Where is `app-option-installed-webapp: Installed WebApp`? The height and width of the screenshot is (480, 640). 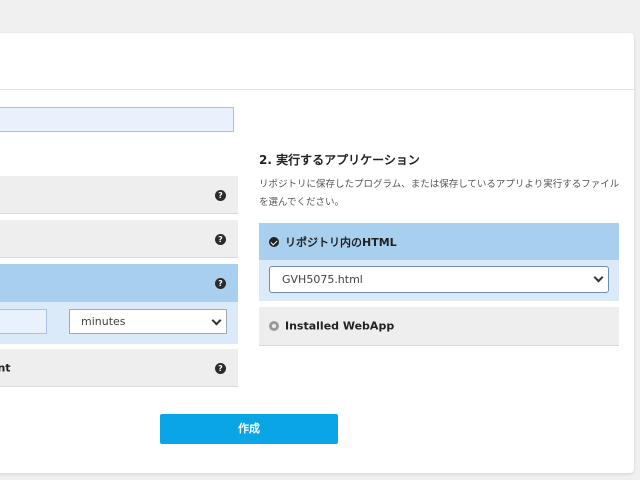
app-option-installed-webapp: Installed WebApp is located at coordinates (439, 326).